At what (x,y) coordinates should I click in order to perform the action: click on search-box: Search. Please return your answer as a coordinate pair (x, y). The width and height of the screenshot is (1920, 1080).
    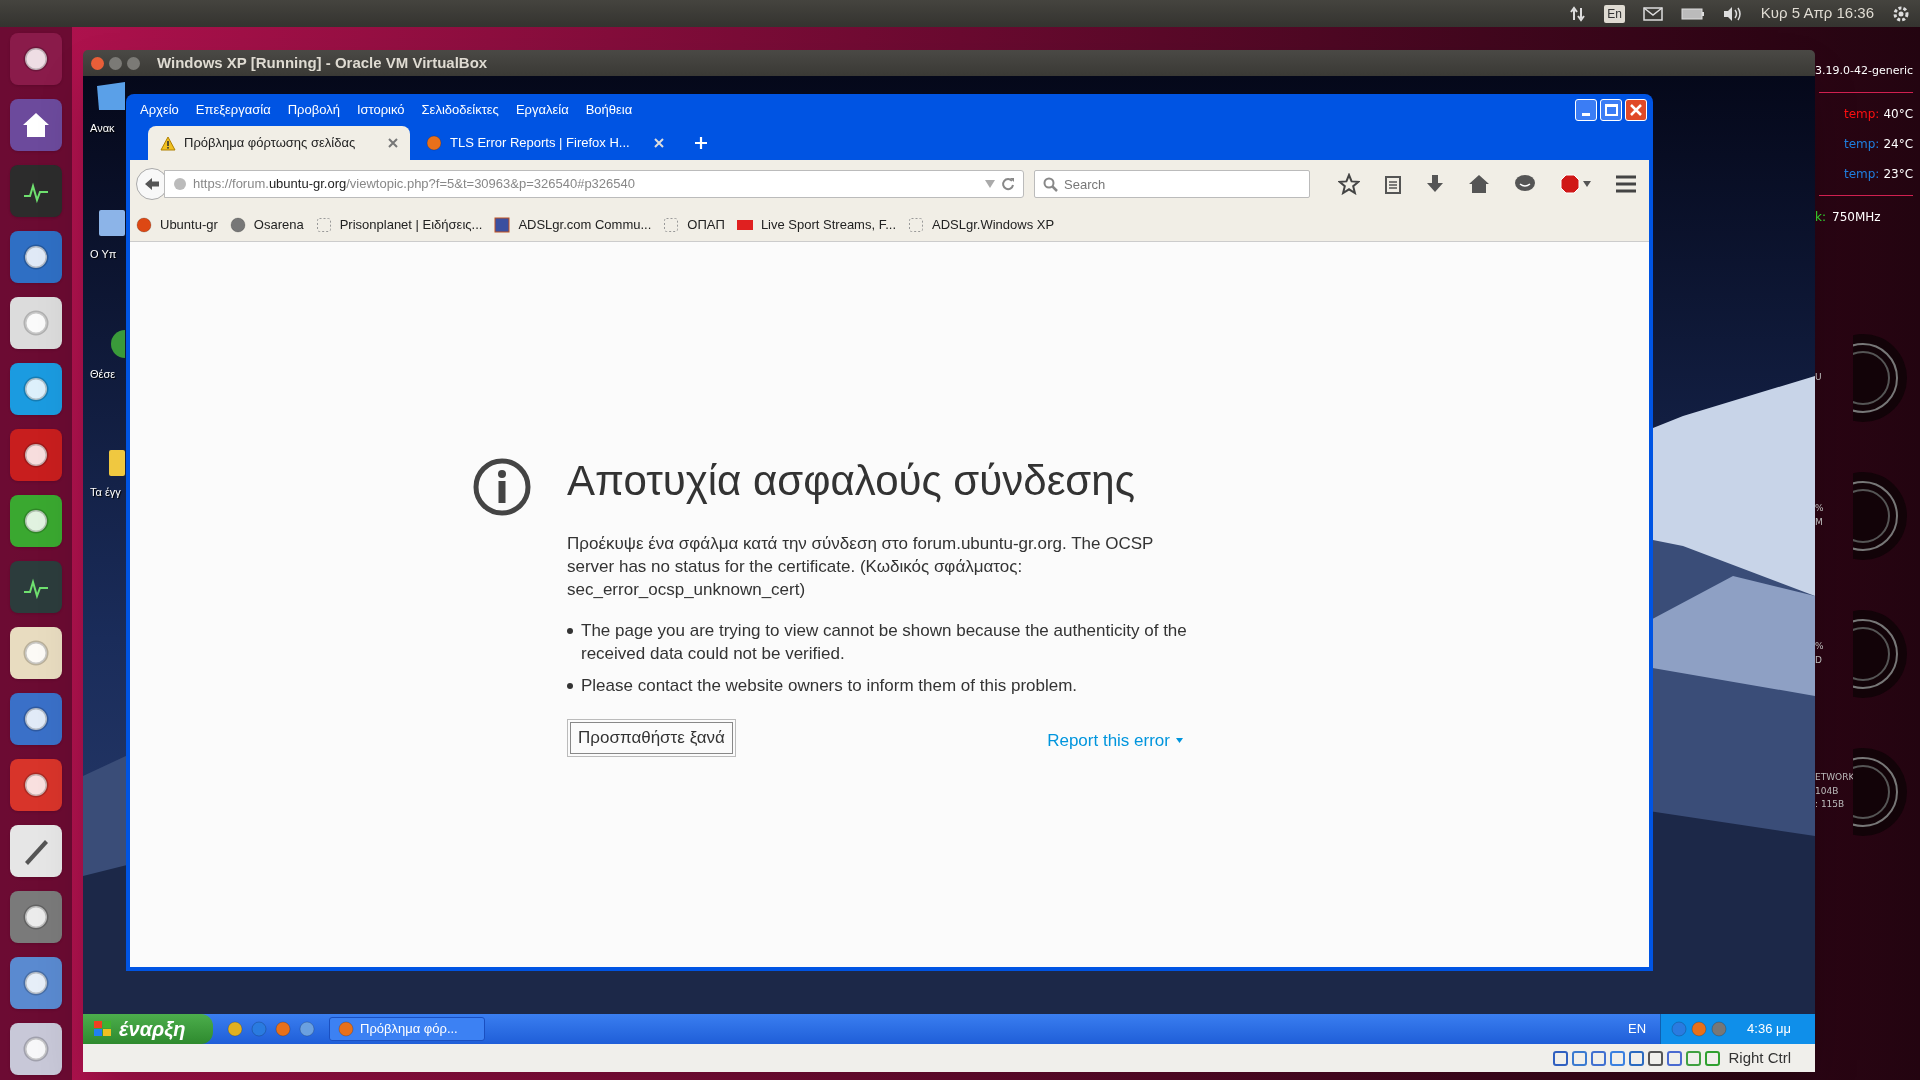
    Looking at the image, I should click on (1172, 184).